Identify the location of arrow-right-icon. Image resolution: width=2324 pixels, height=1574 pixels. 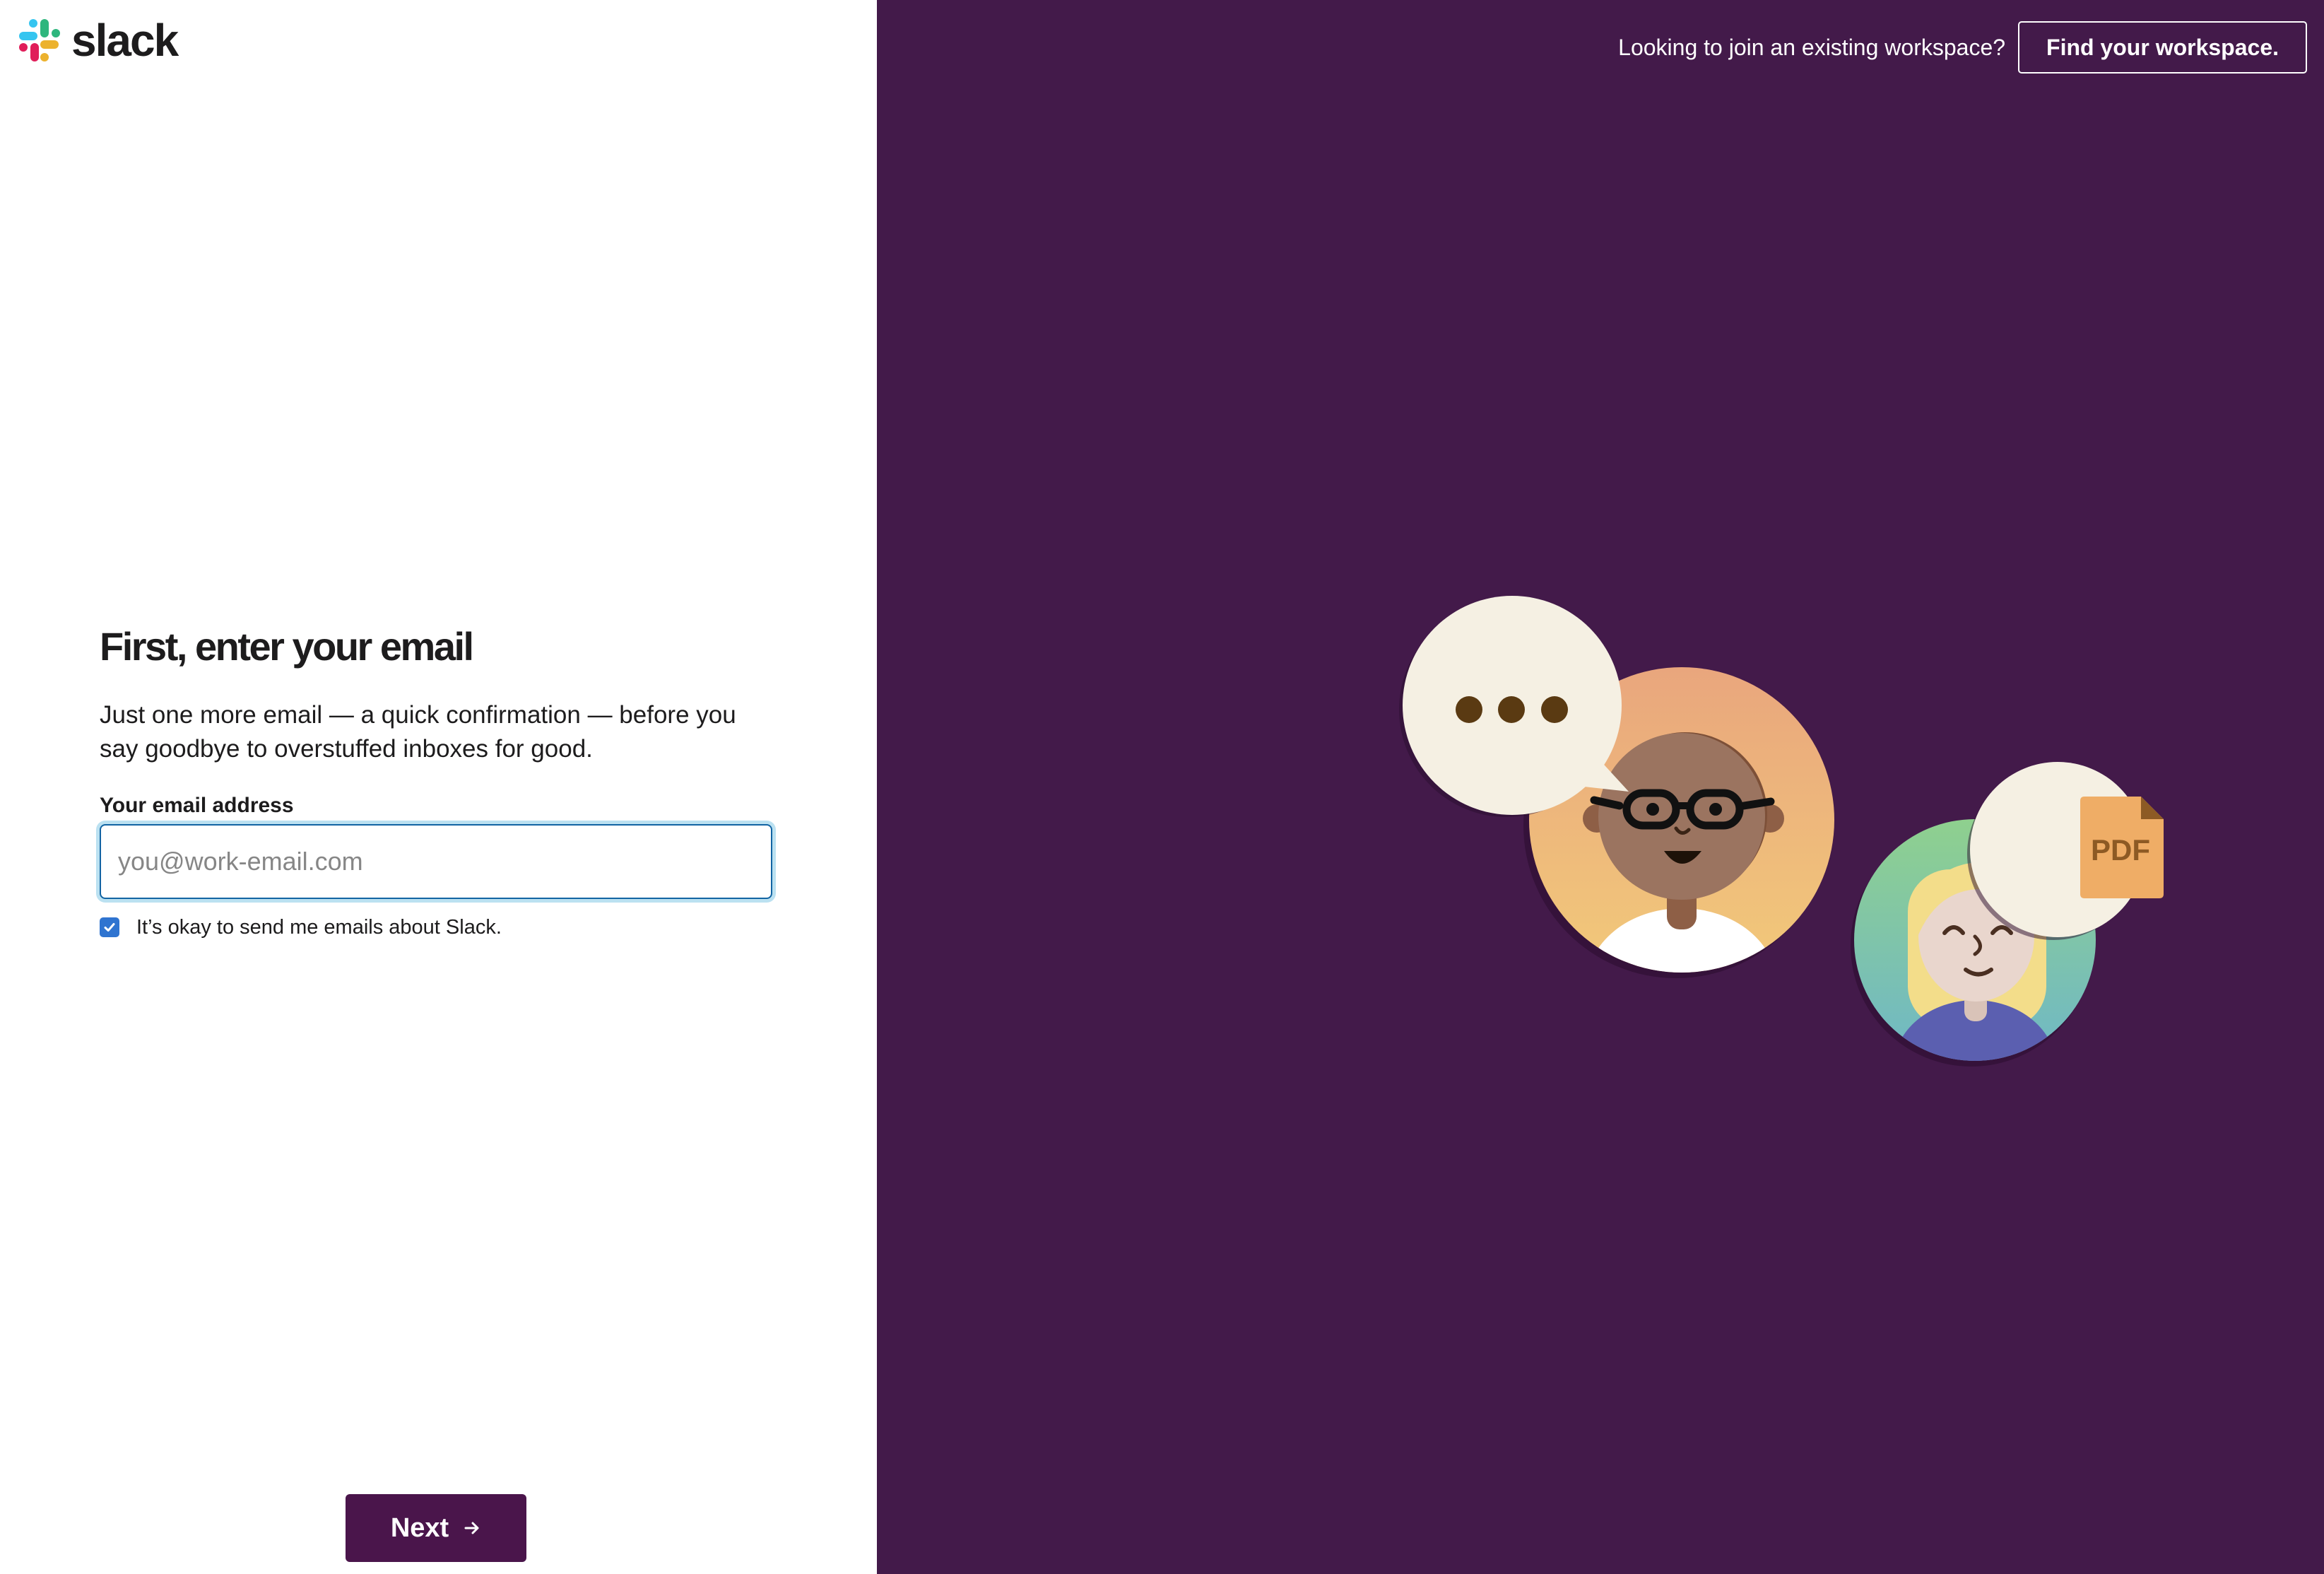
(472, 1528).